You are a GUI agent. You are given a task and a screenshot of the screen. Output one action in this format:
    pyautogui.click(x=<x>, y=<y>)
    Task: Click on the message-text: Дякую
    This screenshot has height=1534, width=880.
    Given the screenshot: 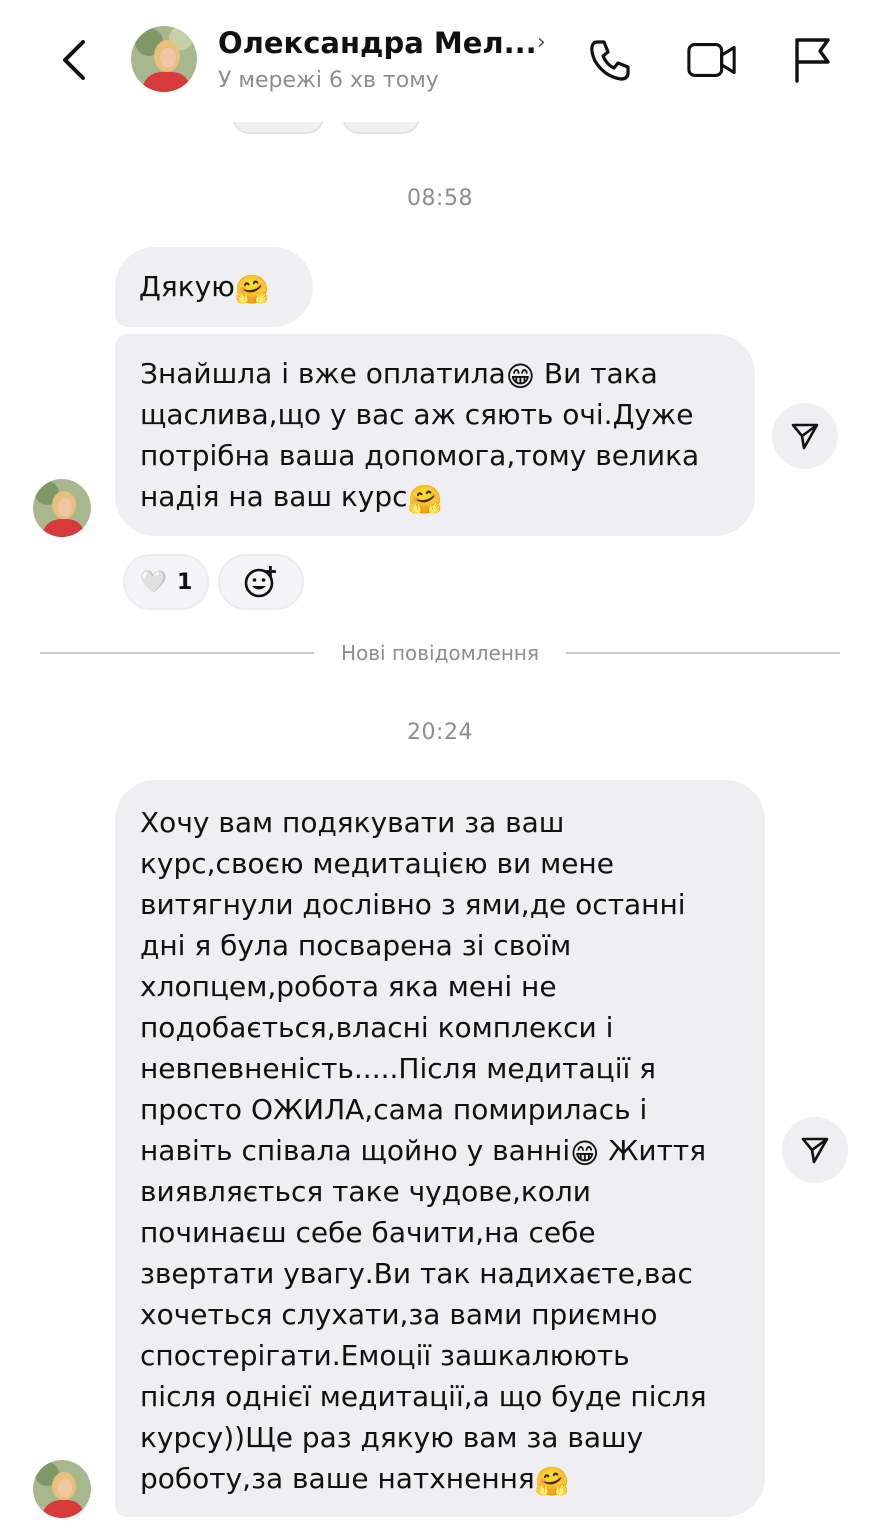 What is the action you would take?
    pyautogui.click(x=187, y=286)
    